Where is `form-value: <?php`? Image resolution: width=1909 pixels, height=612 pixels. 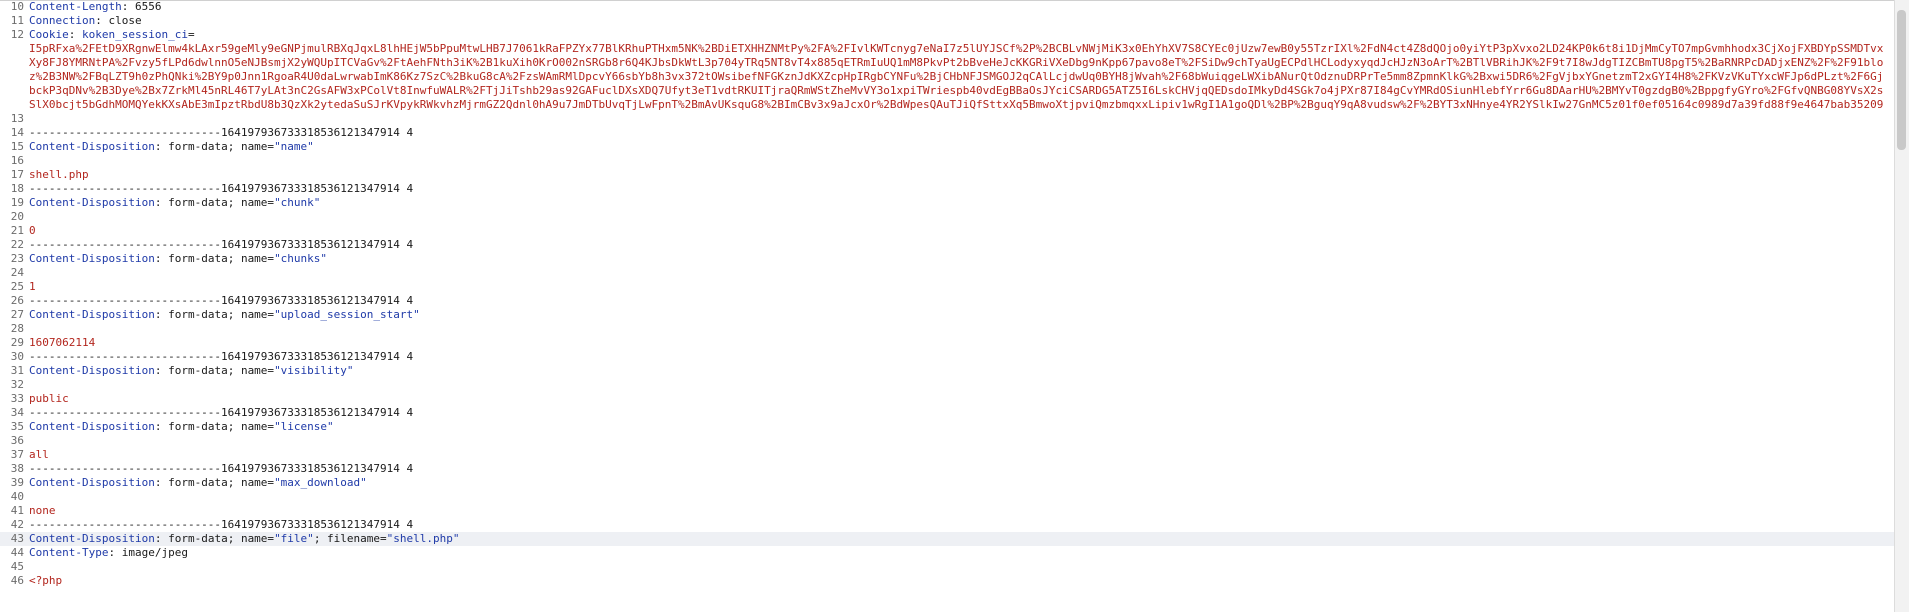
form-value: <?php is located at coordinates (46, 580).